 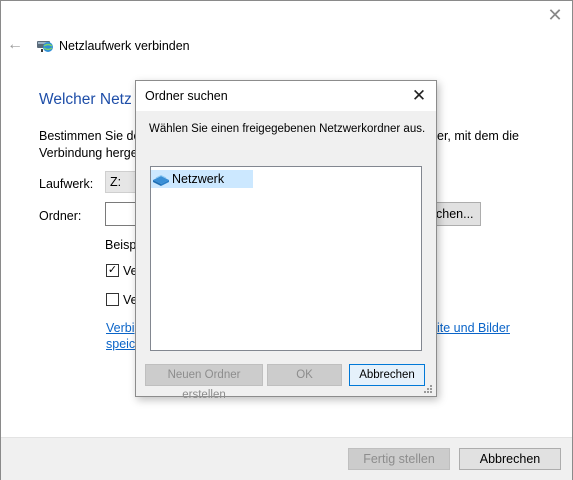 What do you see at coordinates (90, 136) in the screenshot?
I see `description-line-1: Bestimmen Sie de` at bounding box center [90, 136].